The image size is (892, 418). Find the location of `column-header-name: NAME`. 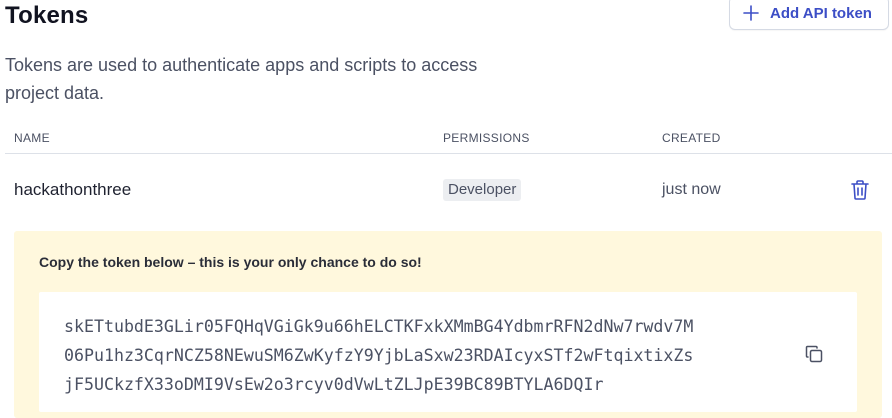

column-header-name: NAME is located at coordinates (32, 138).